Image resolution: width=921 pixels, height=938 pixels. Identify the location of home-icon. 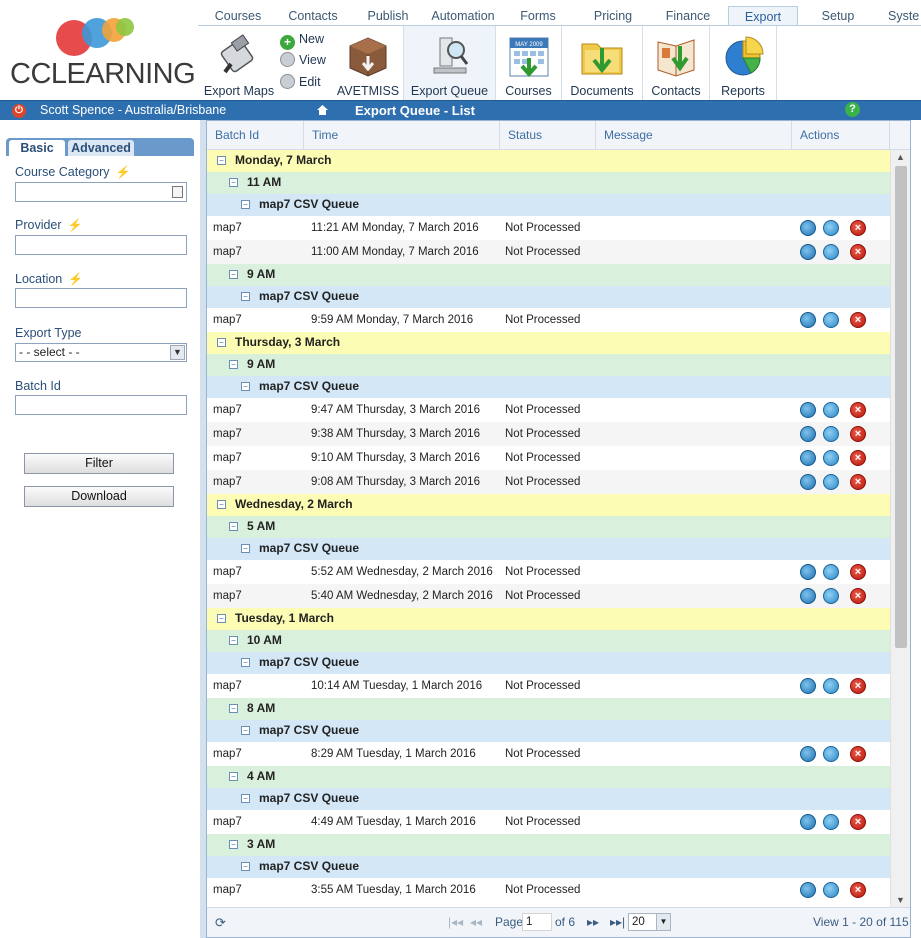
(322, 110).